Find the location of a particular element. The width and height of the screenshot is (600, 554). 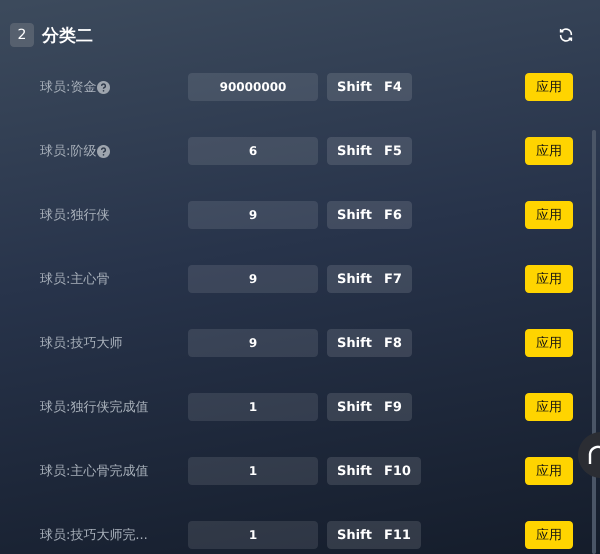

field-label: 球员:阶级 is located at coordinates (68, 151).